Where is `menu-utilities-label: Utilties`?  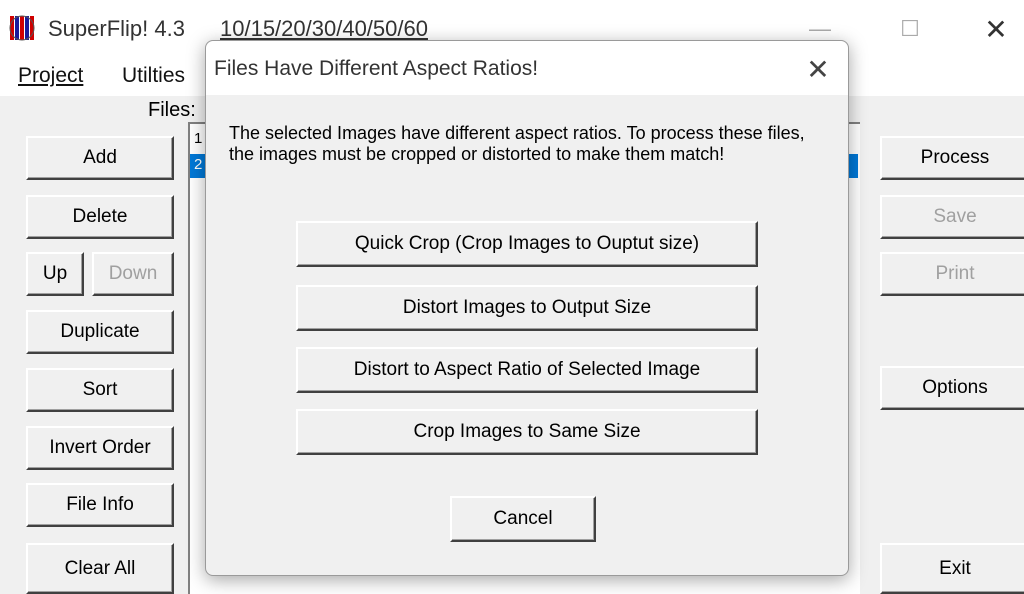
menu-utilities-label: Utilties is located at coordinates (154, 75).